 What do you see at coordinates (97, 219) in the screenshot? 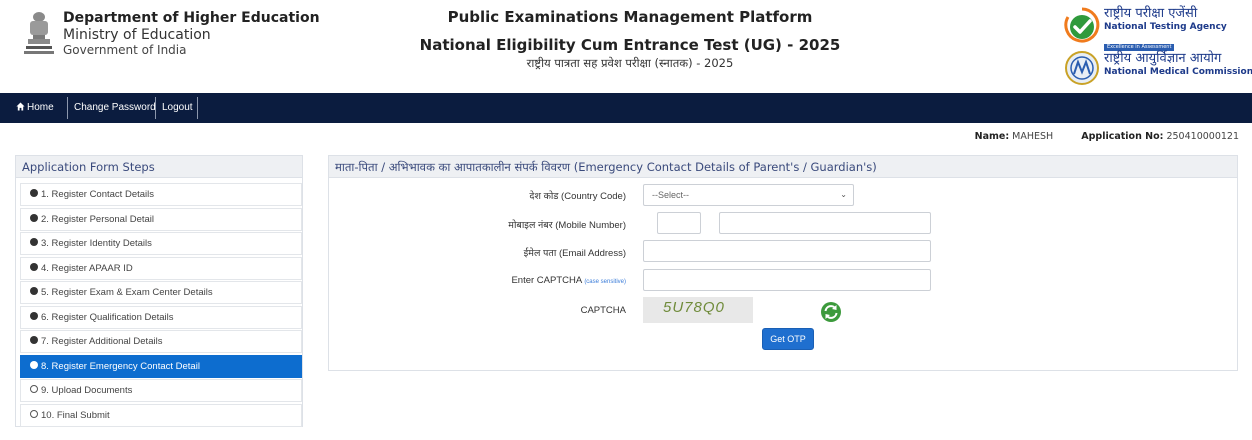
I see `step-label: 2. Register Personal Detail` at bounding box center [97, 219].